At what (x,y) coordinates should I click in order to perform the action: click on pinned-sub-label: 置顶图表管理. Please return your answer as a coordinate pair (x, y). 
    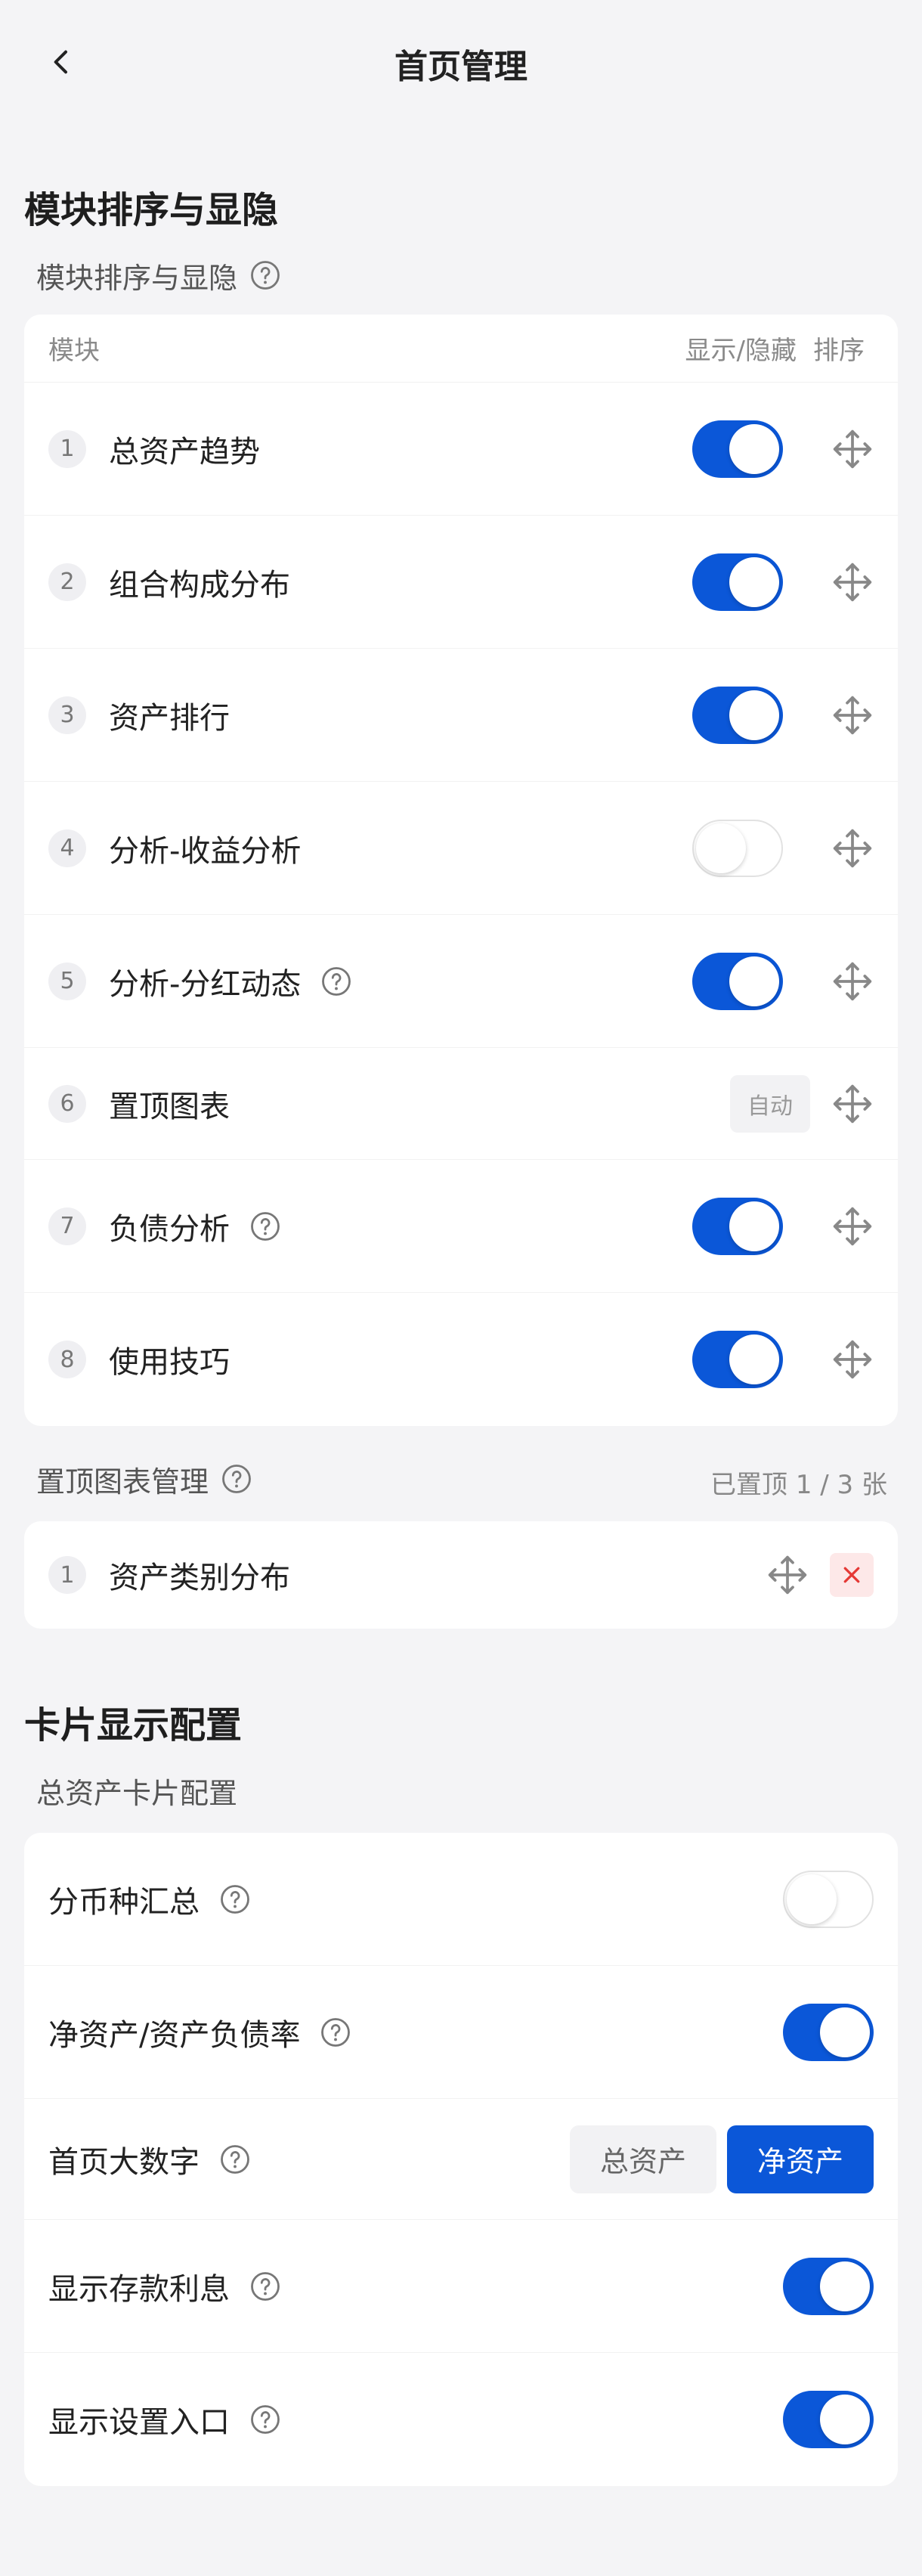
    Looking at the image, I should click on (144, 1479).